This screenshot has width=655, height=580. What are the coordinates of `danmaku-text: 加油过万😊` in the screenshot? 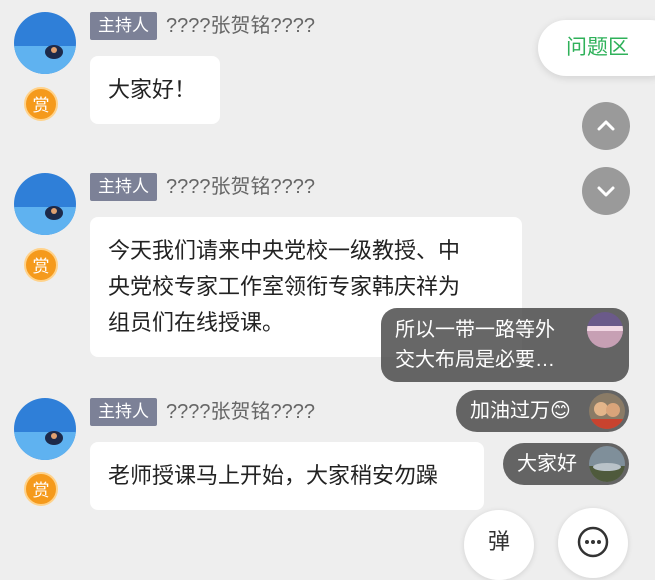 It's located at (520, 411).